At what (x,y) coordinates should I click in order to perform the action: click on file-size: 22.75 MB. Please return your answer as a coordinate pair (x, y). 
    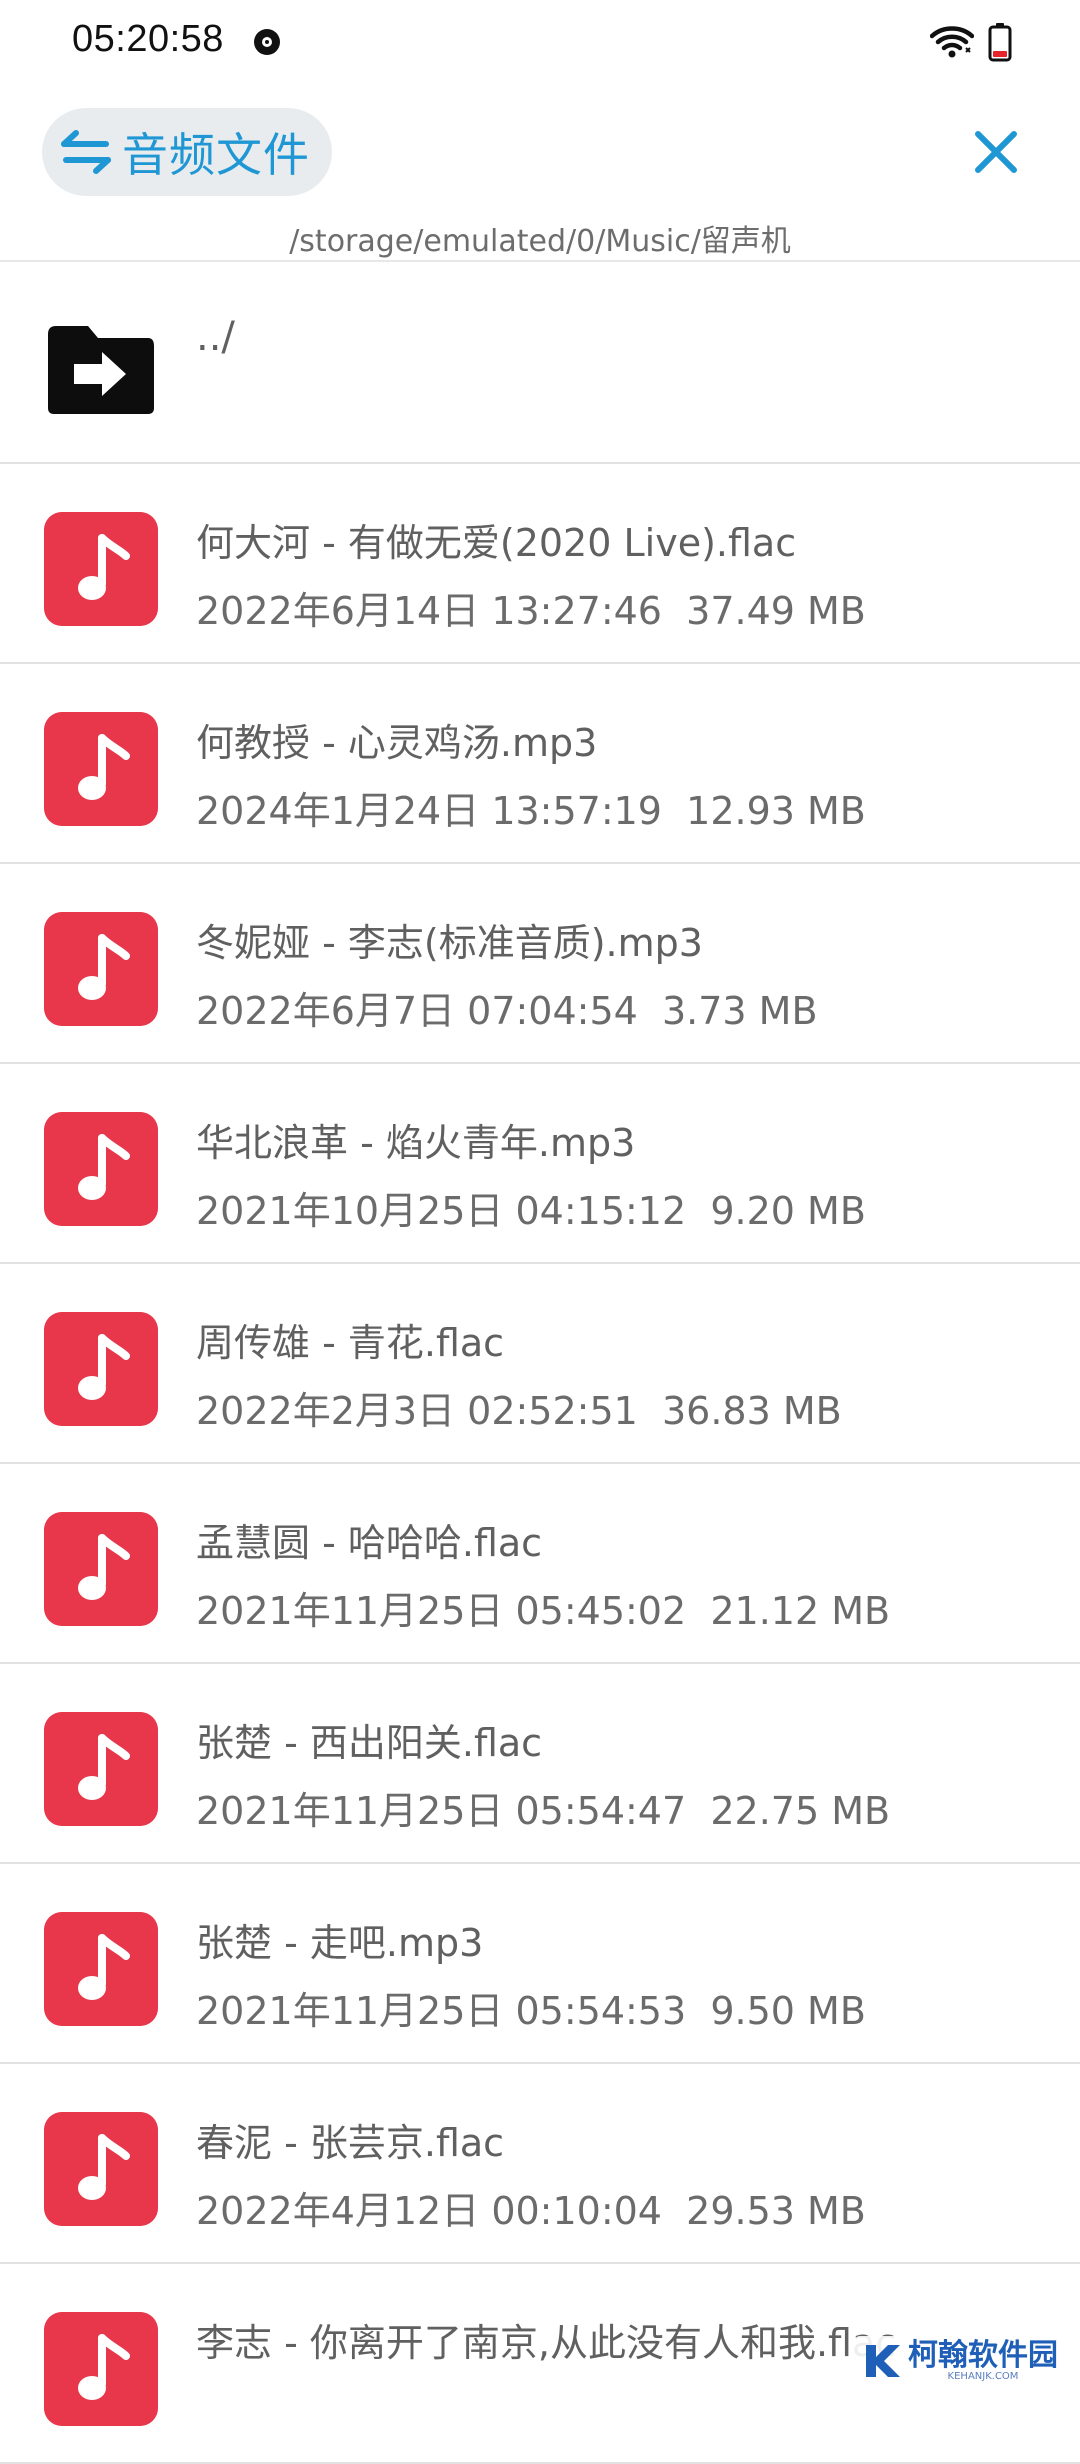
    Looking at the image, I should click on (800, 1811).